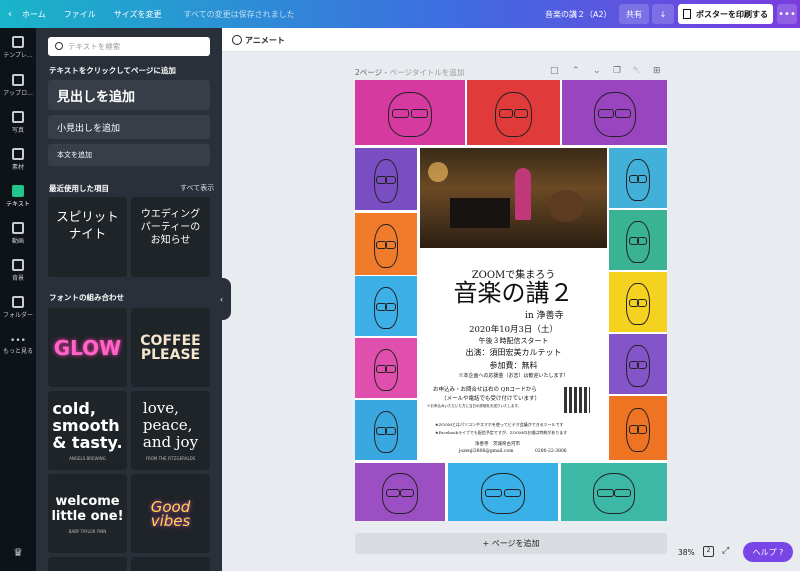 This screenshot has width=800, height=571. Describe the element at coordinates (18, 80) in the screenshot. I see `upload-icon` at that location.